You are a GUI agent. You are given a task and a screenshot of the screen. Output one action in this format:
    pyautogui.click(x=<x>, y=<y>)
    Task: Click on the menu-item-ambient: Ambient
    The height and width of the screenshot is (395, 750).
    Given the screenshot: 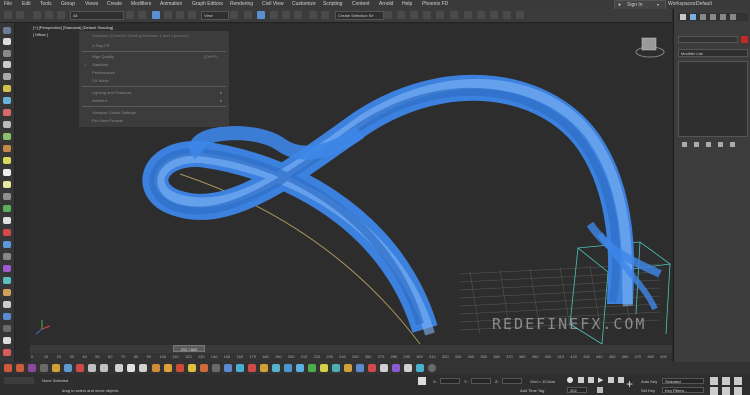 What is the action you would take?
    pyautogui.click(x=99, y=100)
    